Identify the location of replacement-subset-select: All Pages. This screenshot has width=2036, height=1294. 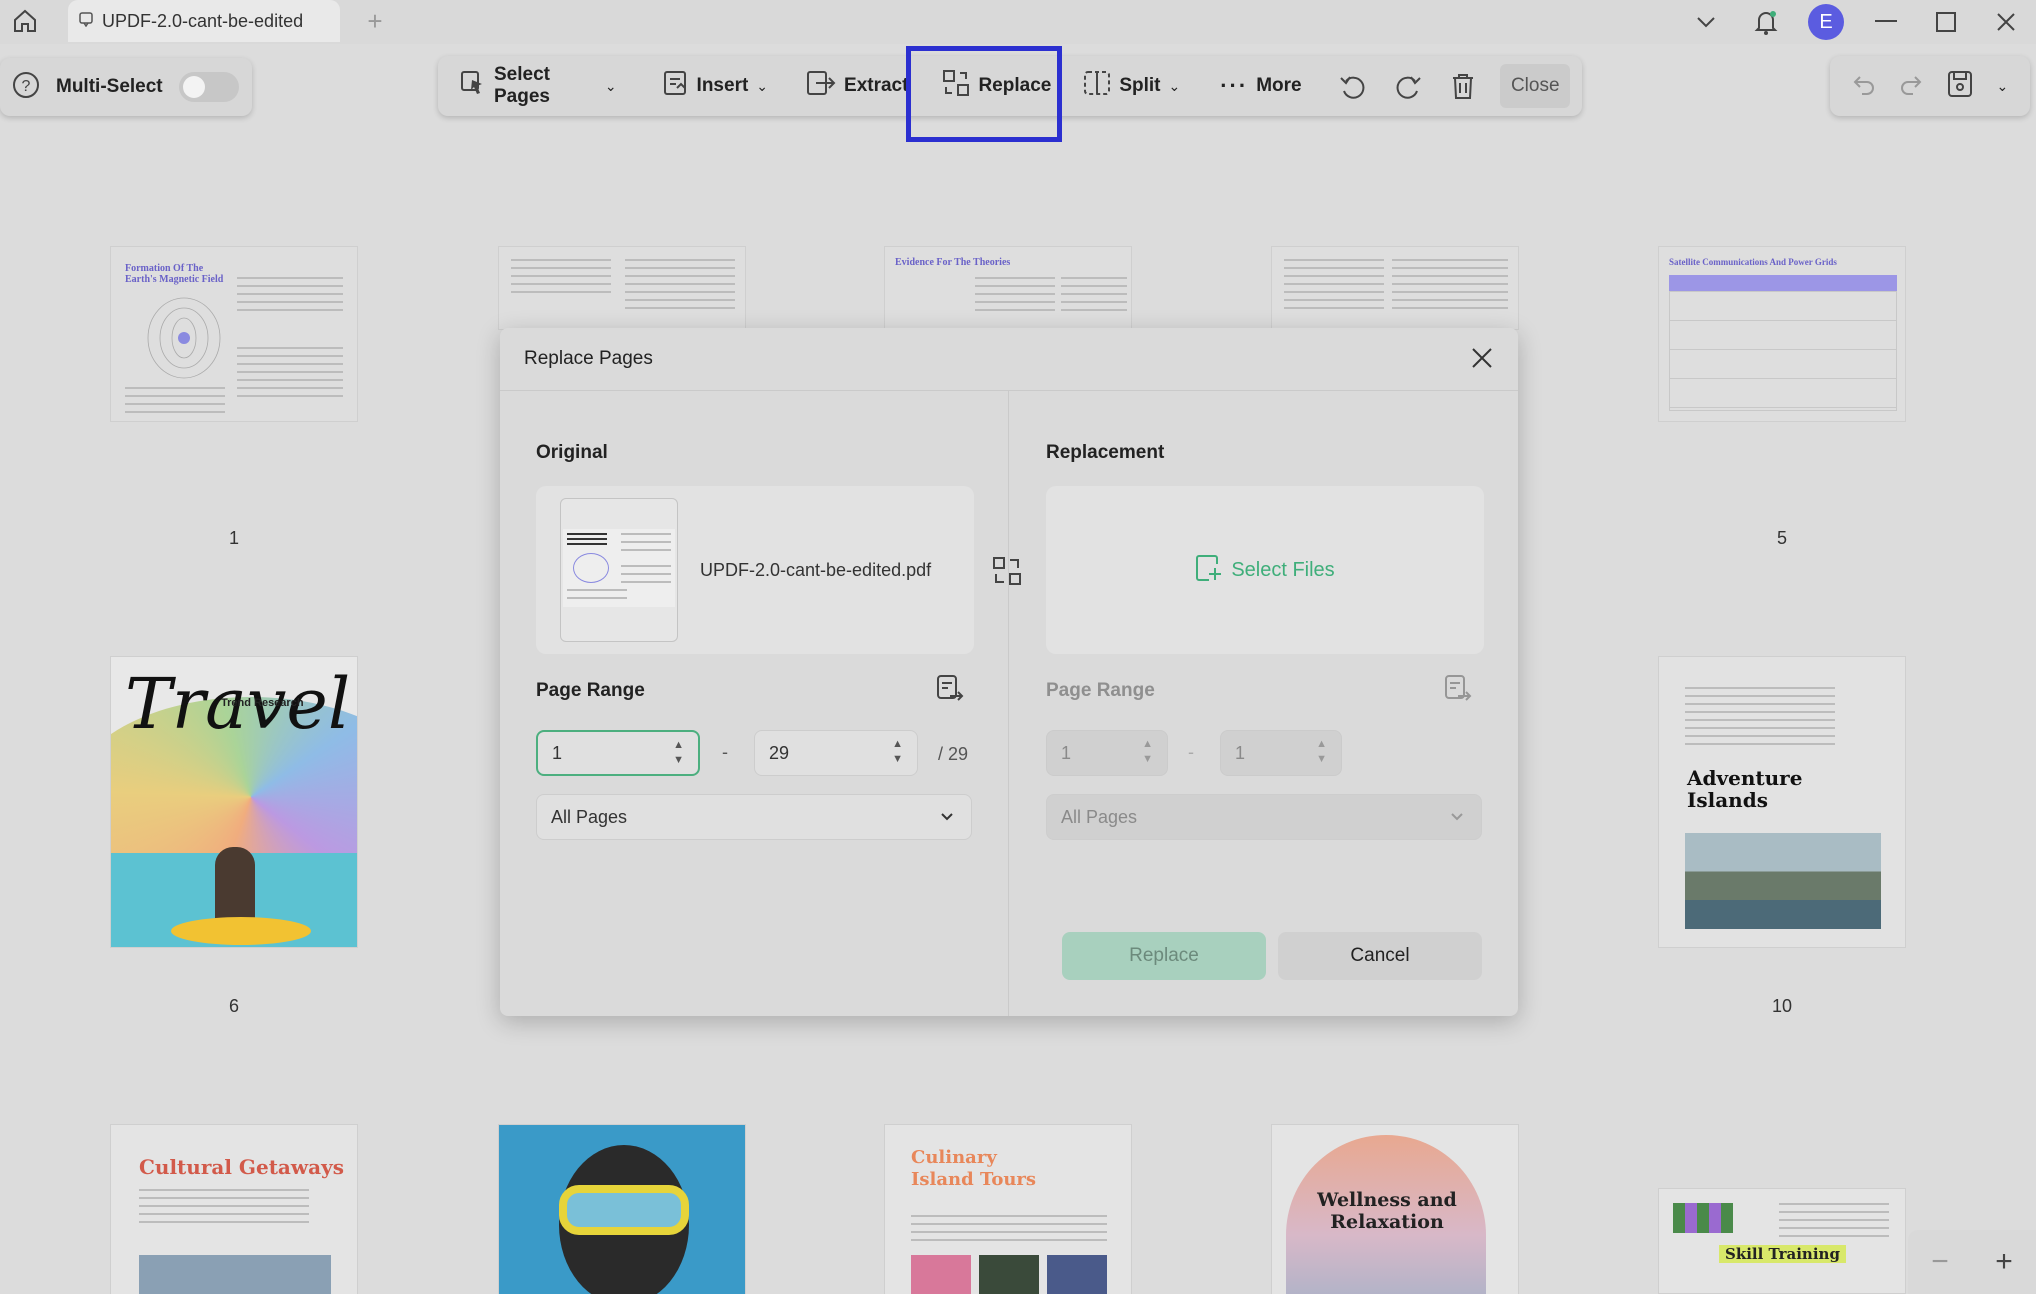
(1264, 817).